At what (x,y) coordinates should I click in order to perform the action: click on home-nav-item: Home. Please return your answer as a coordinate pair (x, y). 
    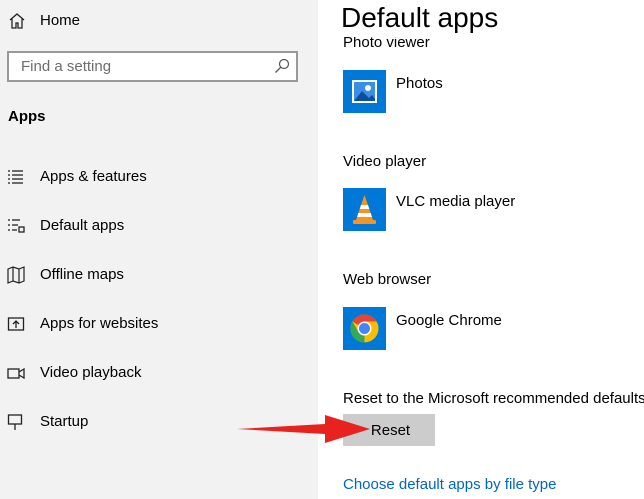
    Looking at the image, I should click on (44, 21).